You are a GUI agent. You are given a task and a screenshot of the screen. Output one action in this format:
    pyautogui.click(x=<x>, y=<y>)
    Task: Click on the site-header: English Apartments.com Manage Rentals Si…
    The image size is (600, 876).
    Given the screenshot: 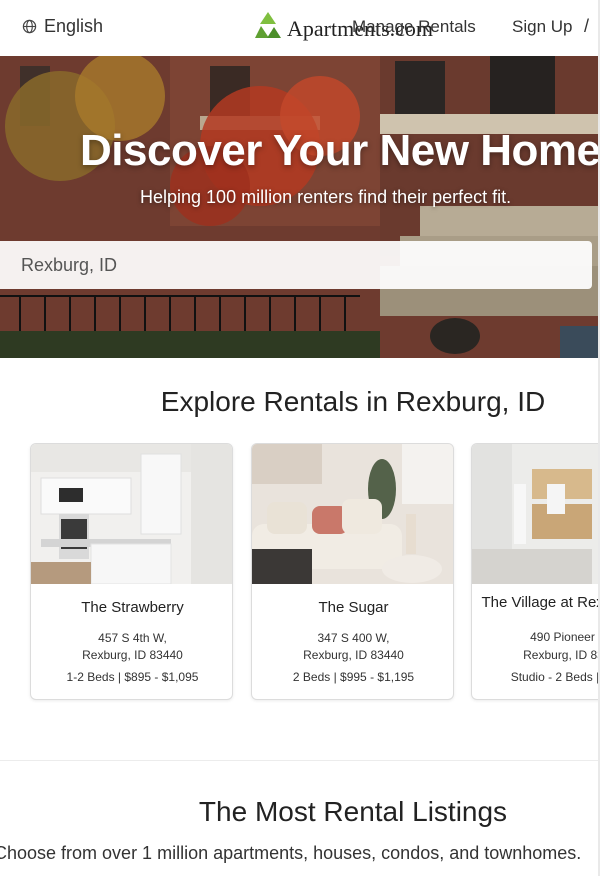 What is the action you would take?
    pyautogui.click(x=300, y=28)
    